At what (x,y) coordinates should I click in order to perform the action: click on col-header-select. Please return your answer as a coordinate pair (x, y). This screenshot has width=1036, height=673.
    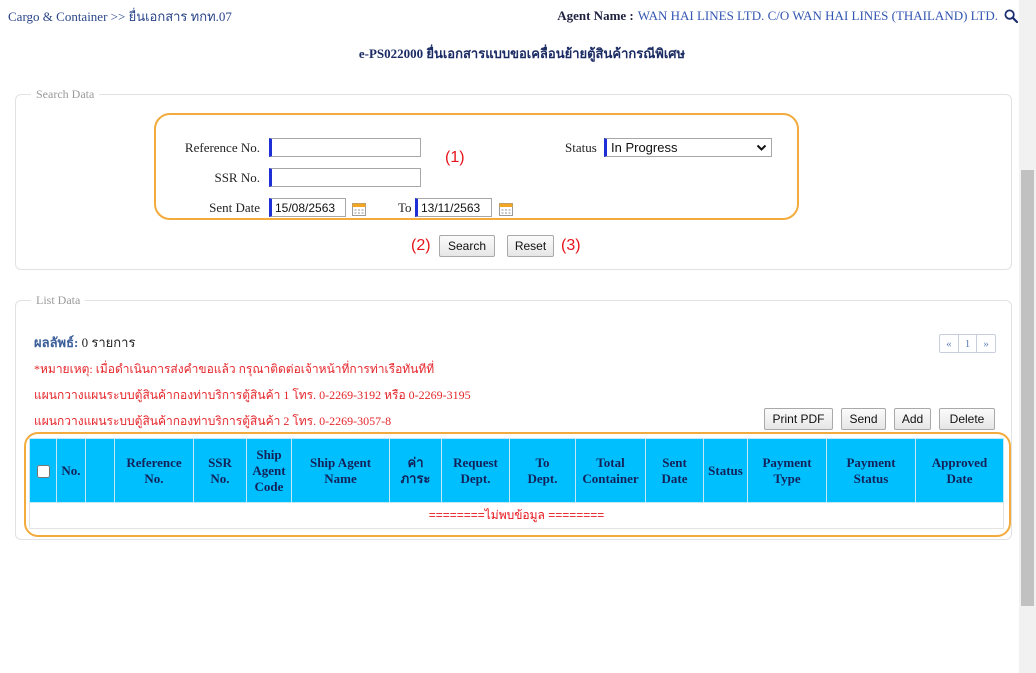
    Looking at the image, I should click on (43, 470).